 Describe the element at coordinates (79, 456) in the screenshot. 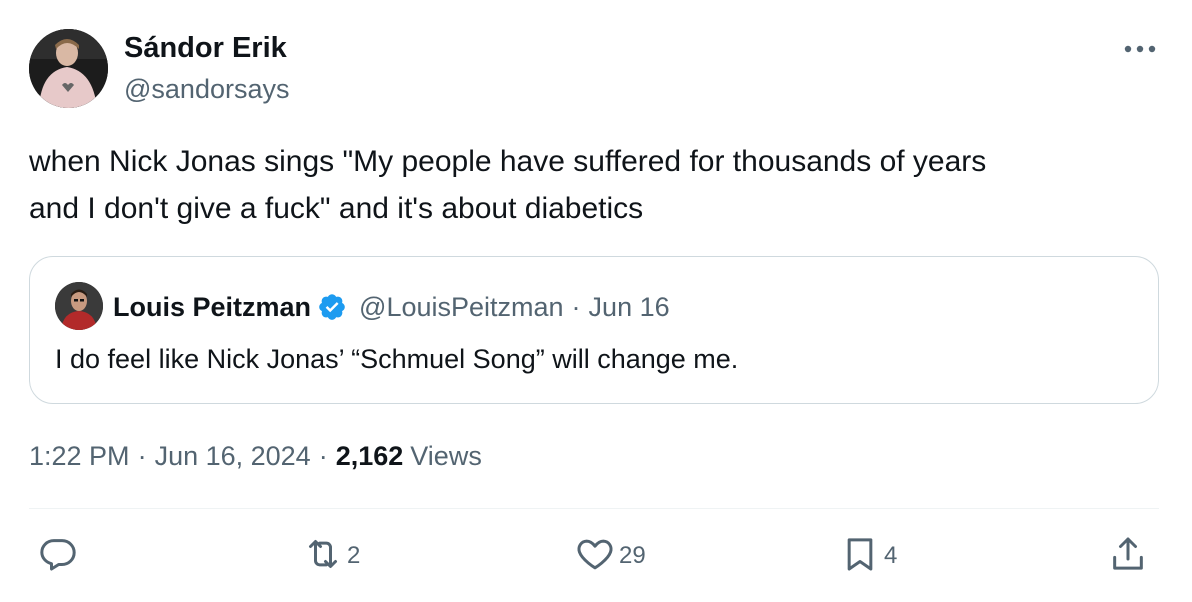

I see `tweet-time: 1:22 PM` at that location.